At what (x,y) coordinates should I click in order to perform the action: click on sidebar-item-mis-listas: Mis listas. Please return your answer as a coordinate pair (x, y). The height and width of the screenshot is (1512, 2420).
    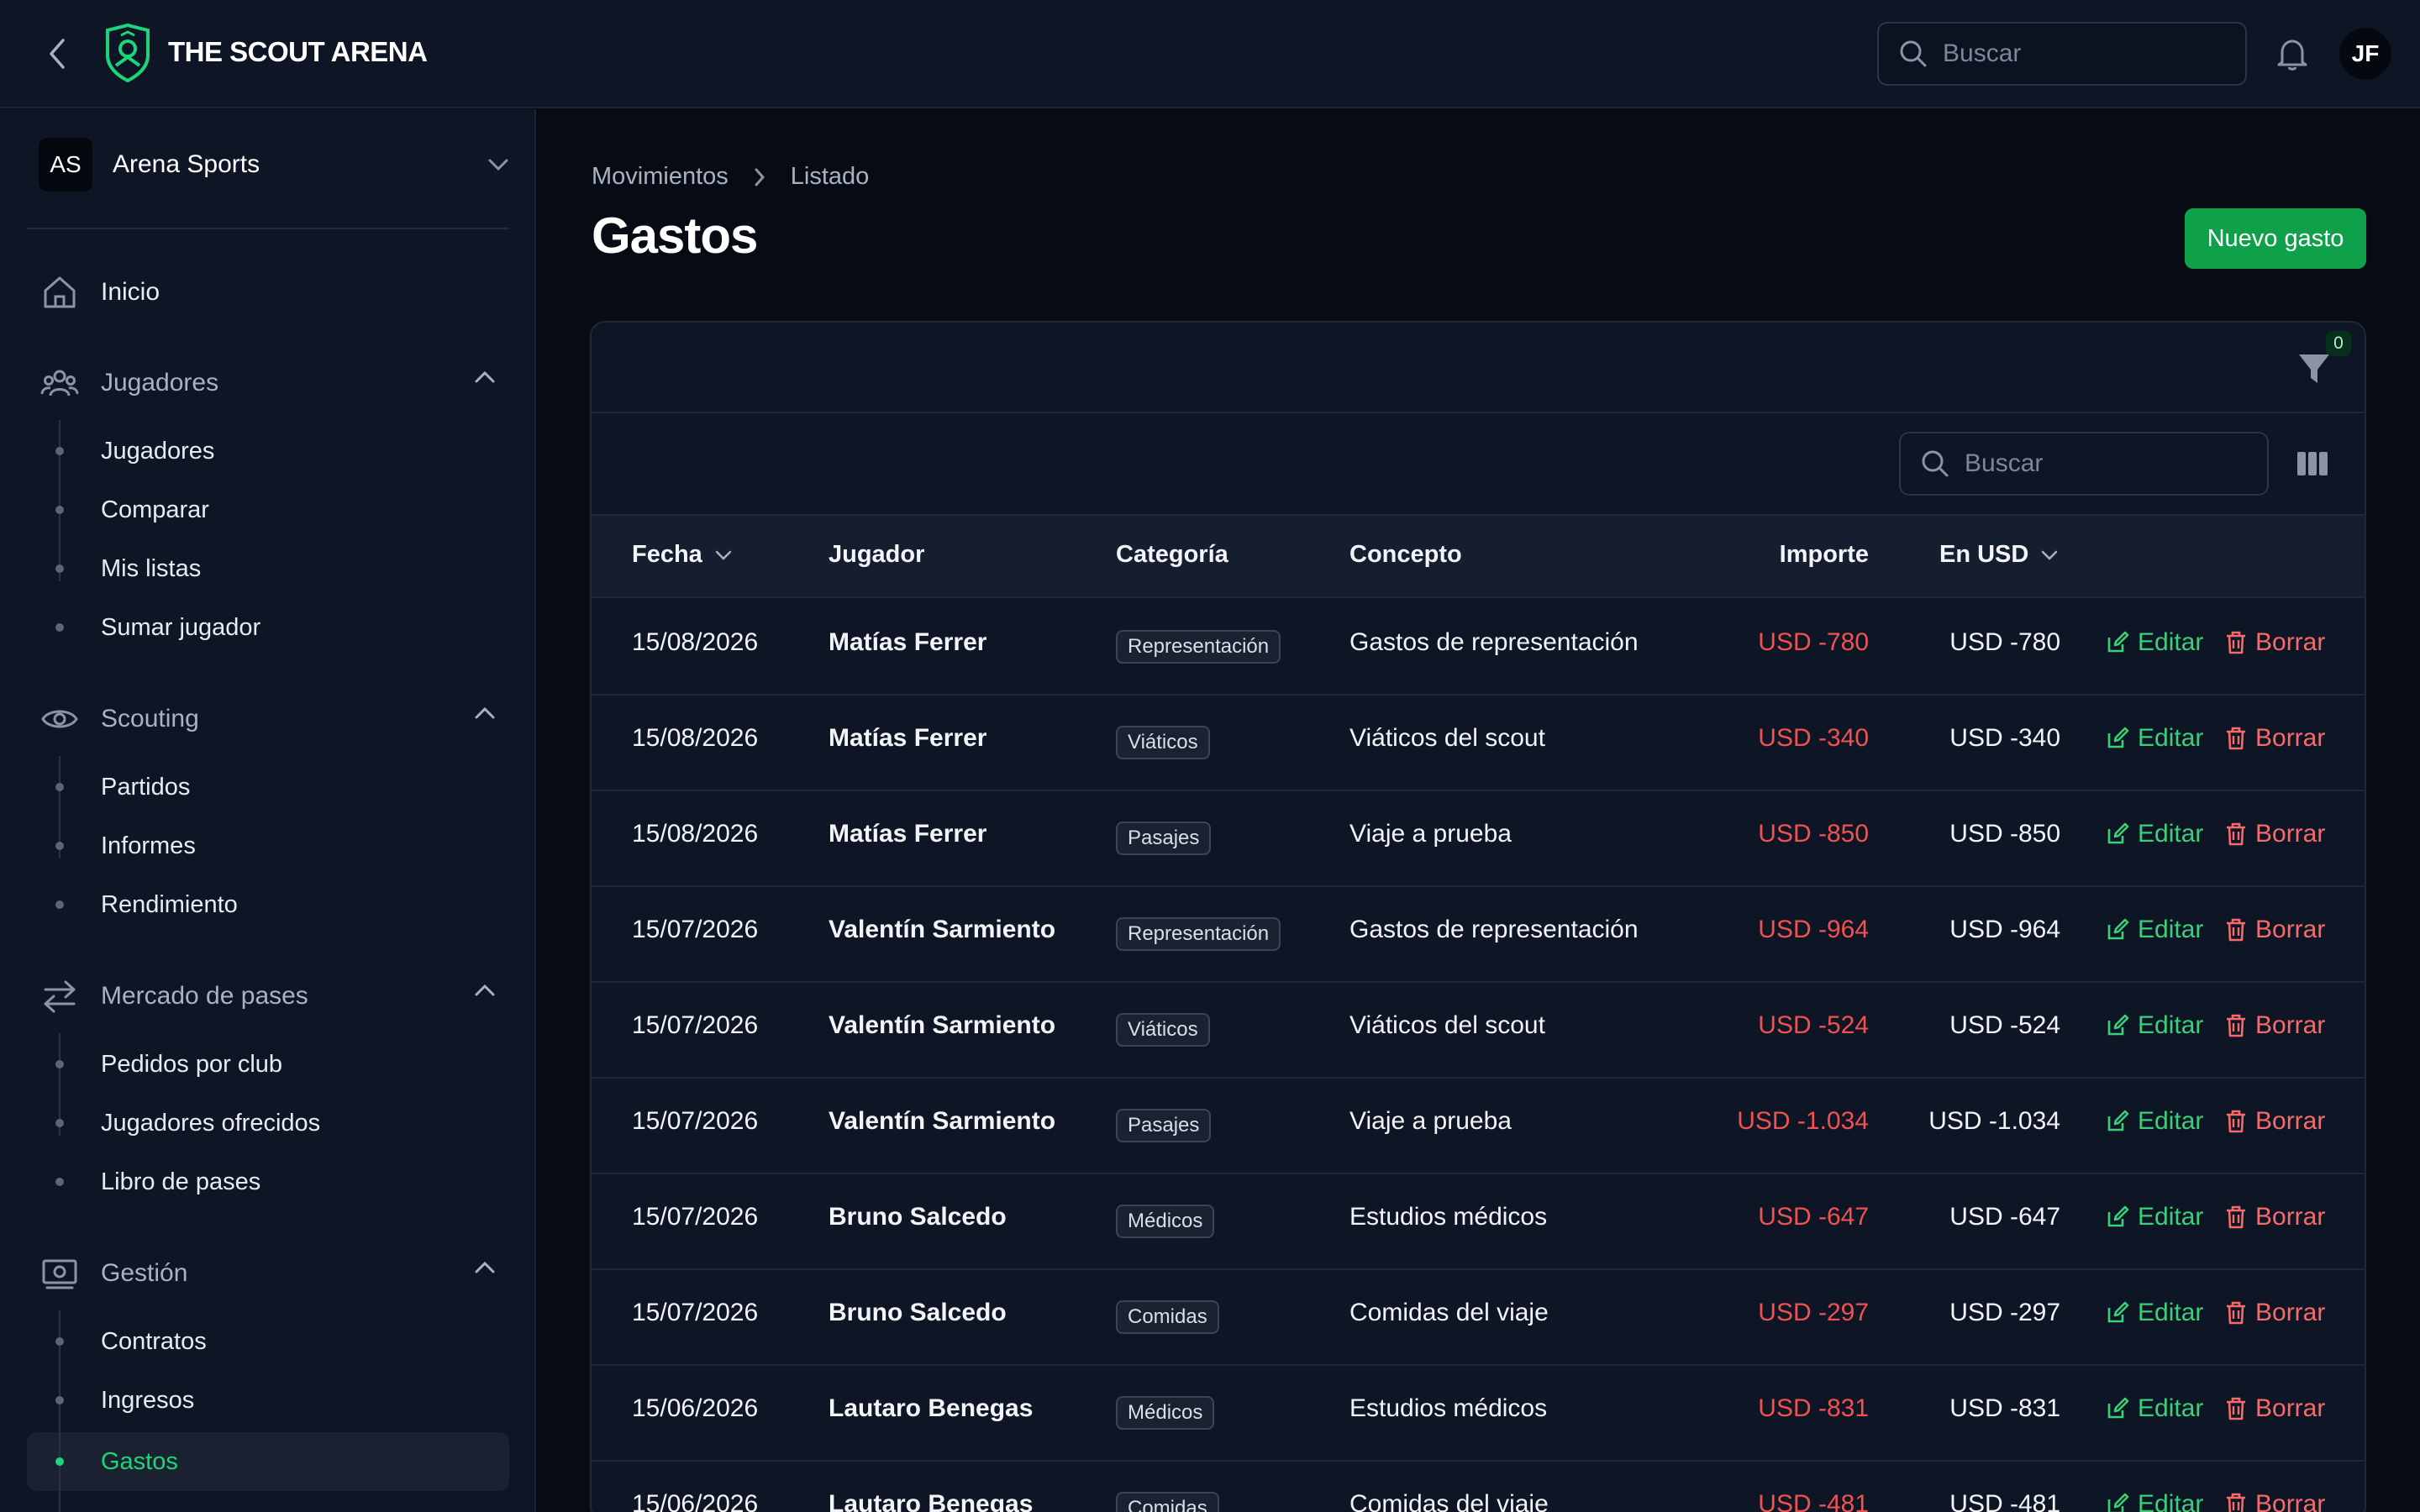
    Looking at the image, I should click on (302, 569).